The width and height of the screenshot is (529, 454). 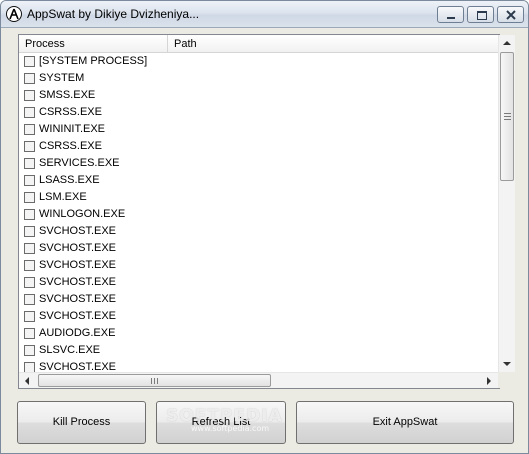 I want to click on list-item: WININIT.EXE, so click(x=259, y=129).